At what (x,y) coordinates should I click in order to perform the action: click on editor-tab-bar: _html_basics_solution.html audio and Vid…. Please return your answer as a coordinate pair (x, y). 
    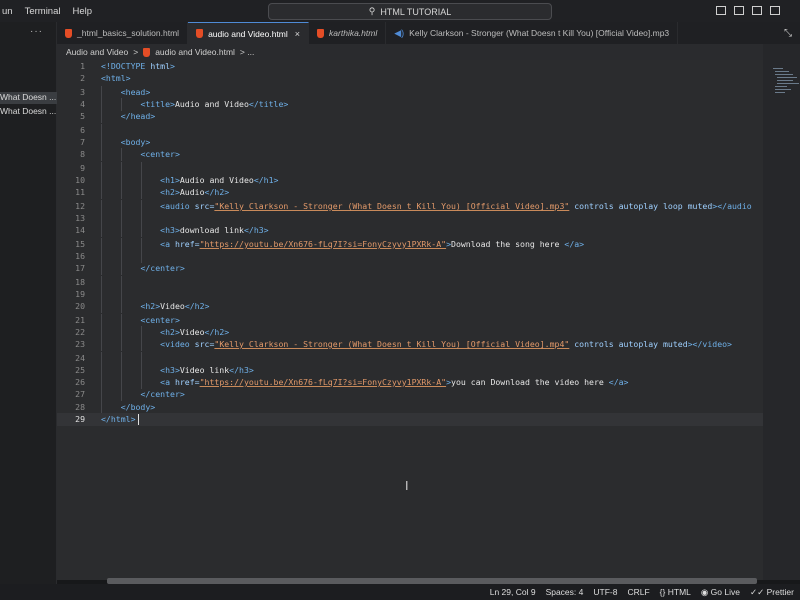
    Looking at the image, I should click on (428, 33).